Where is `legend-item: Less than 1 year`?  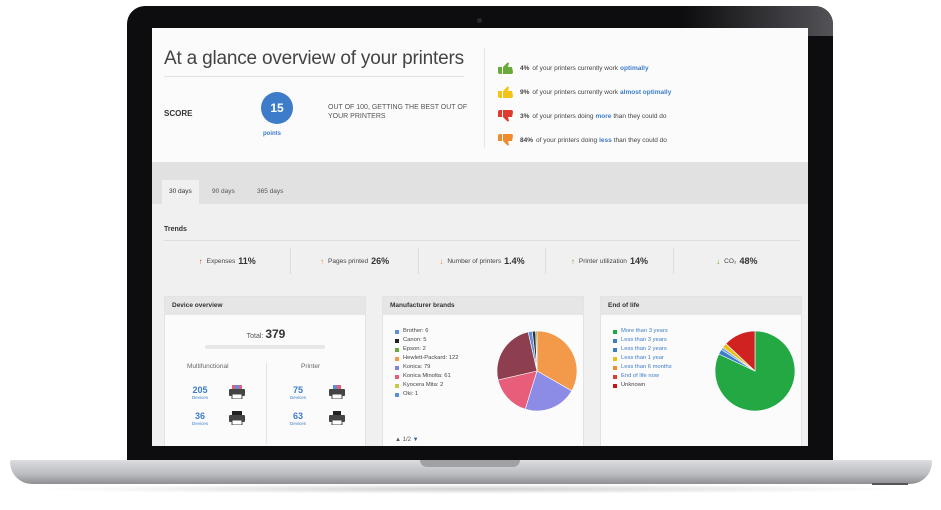
legend-item: Less than 1 year is located at coordinates (642, 358).